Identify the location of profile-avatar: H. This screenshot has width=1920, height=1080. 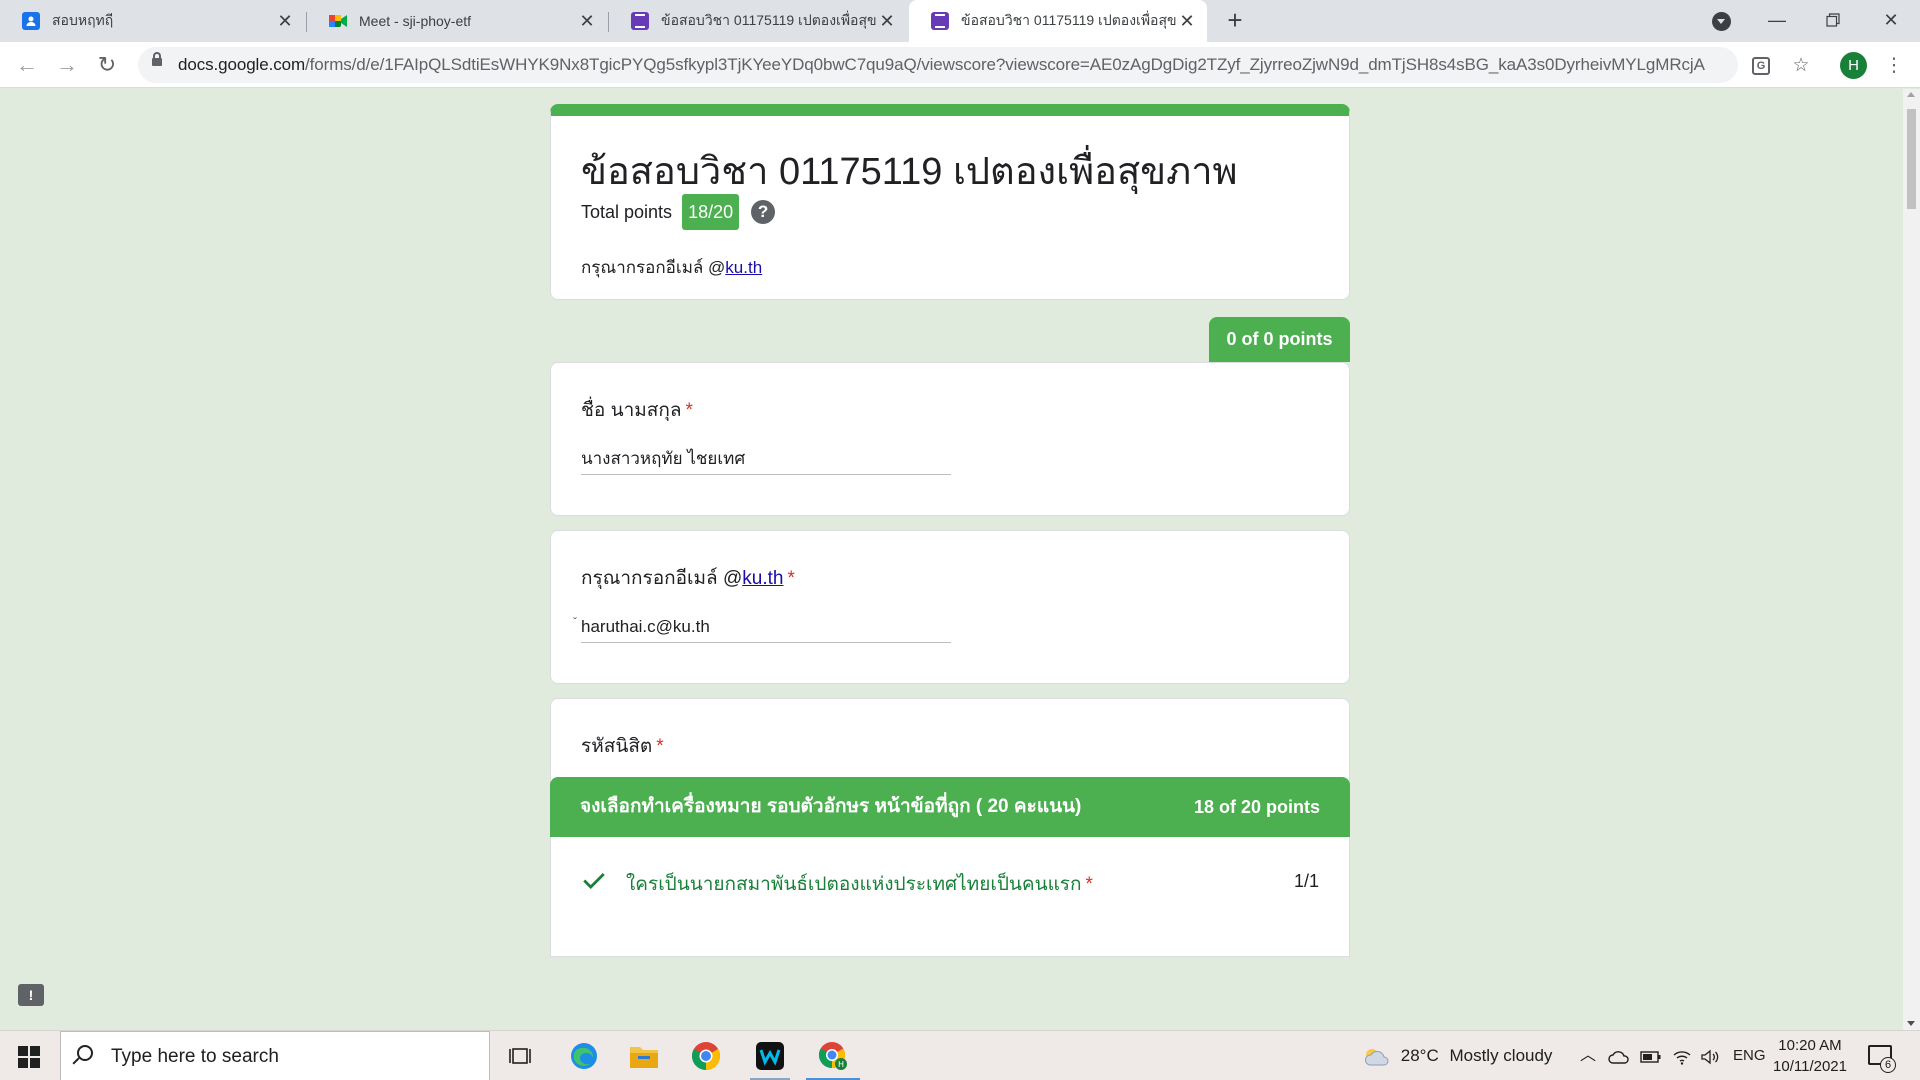
(1853, 65).